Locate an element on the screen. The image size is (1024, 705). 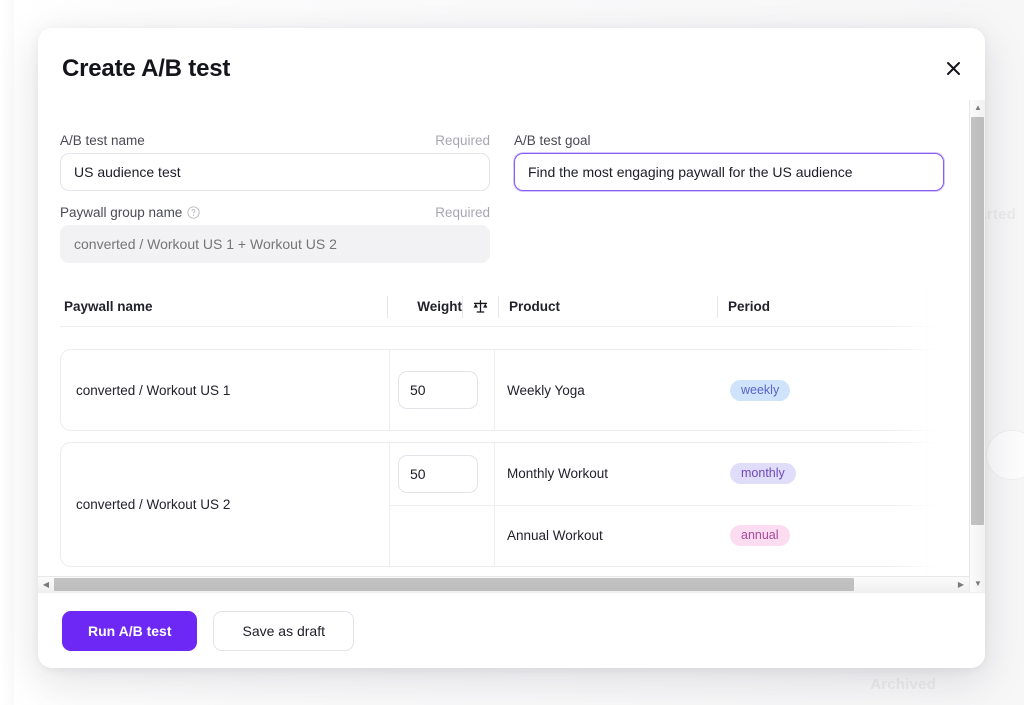
table-header-row: Paywall name Weight Product Period is located at coordinates (503, 307).